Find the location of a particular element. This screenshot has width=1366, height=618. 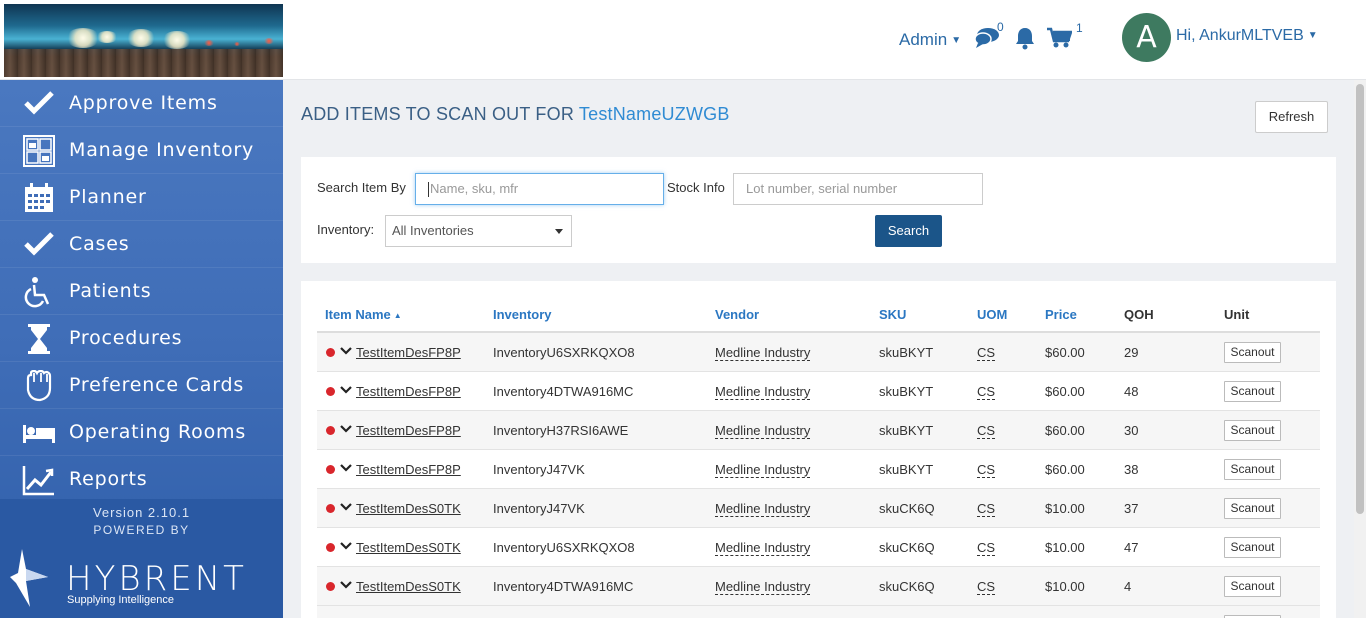

qoh-cell: 30 is located at coordinates (1131, 430).